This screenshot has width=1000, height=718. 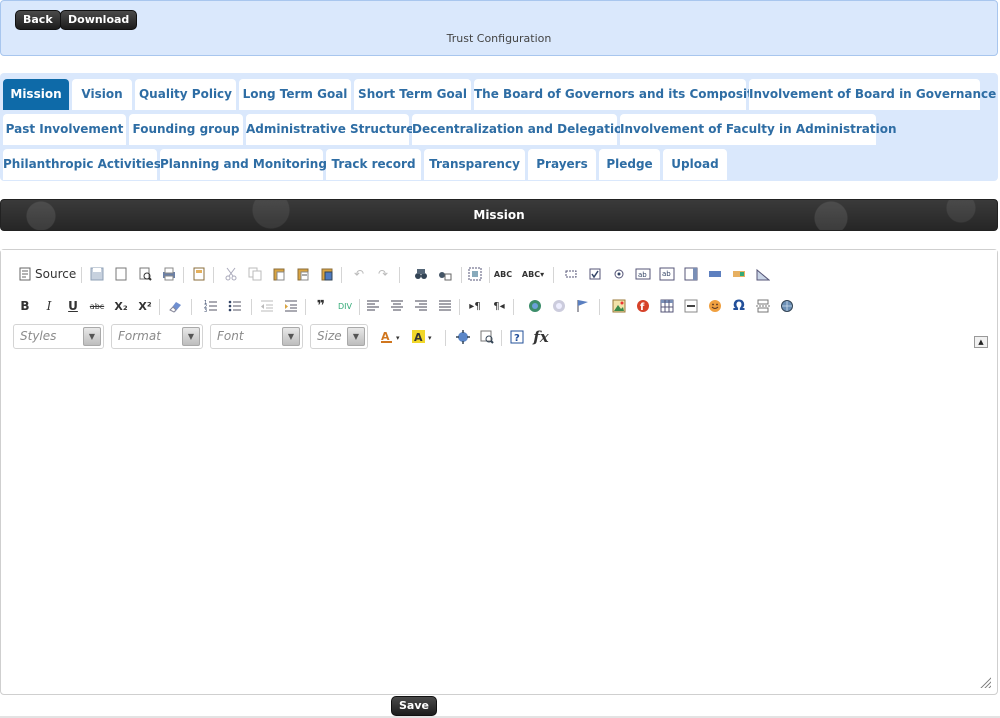 I want to click on tab-upload: Upload, so click(x=695, y=164).